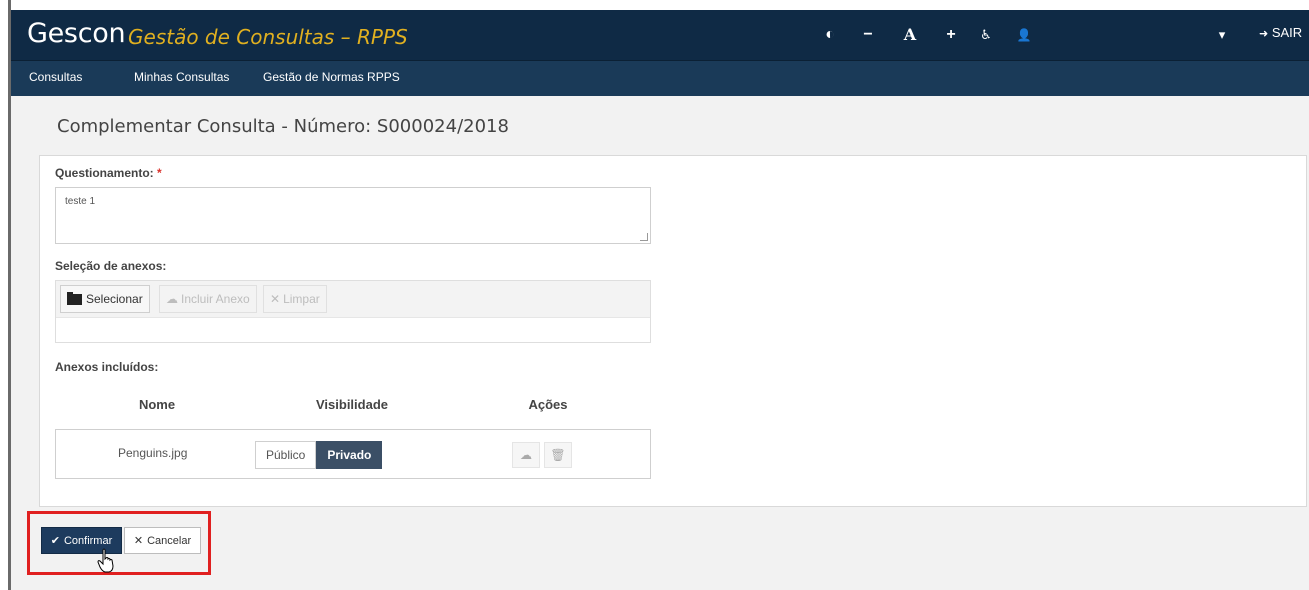 The image size is (1309, 590). I want to click on include-attachment-label: Incluir Anexo, so click(215, 299).